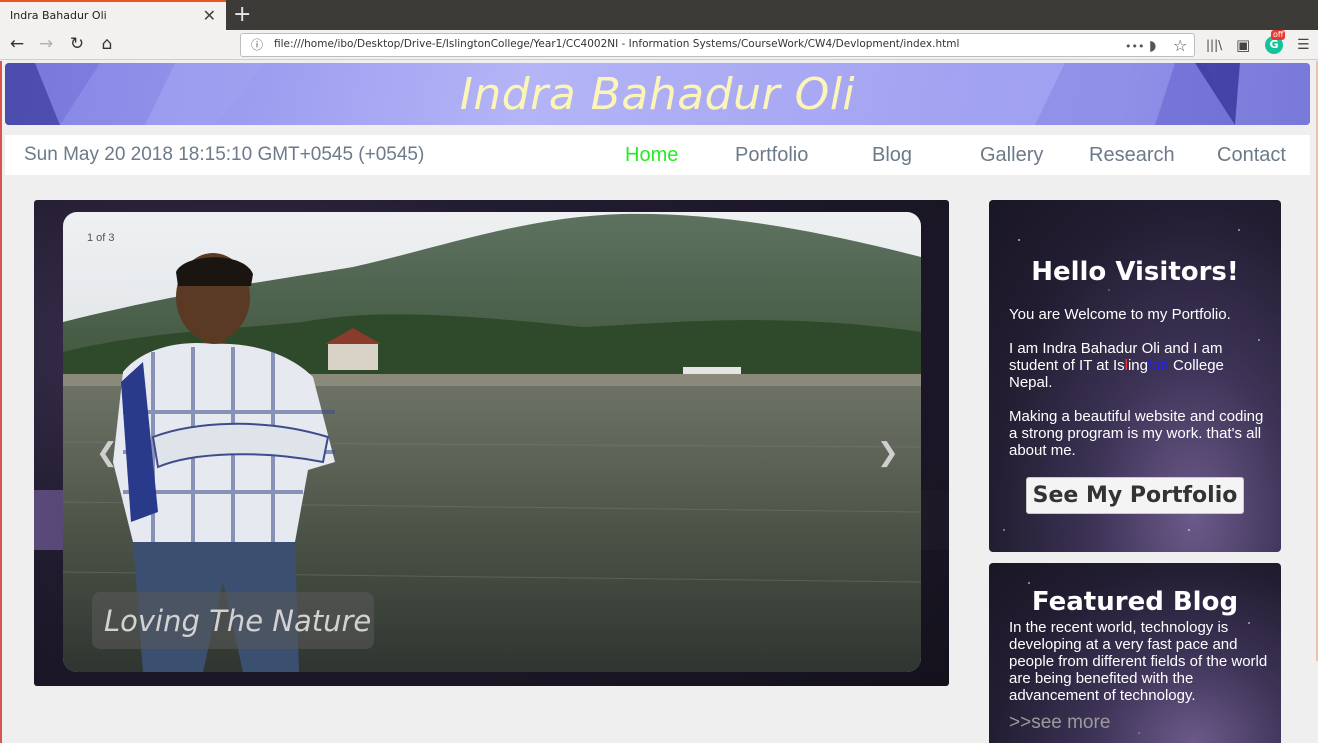  Describe the element at coordinates (1135, 272) in the screenshot. I see `welcome-heading: Hello Visitors!` at that location.